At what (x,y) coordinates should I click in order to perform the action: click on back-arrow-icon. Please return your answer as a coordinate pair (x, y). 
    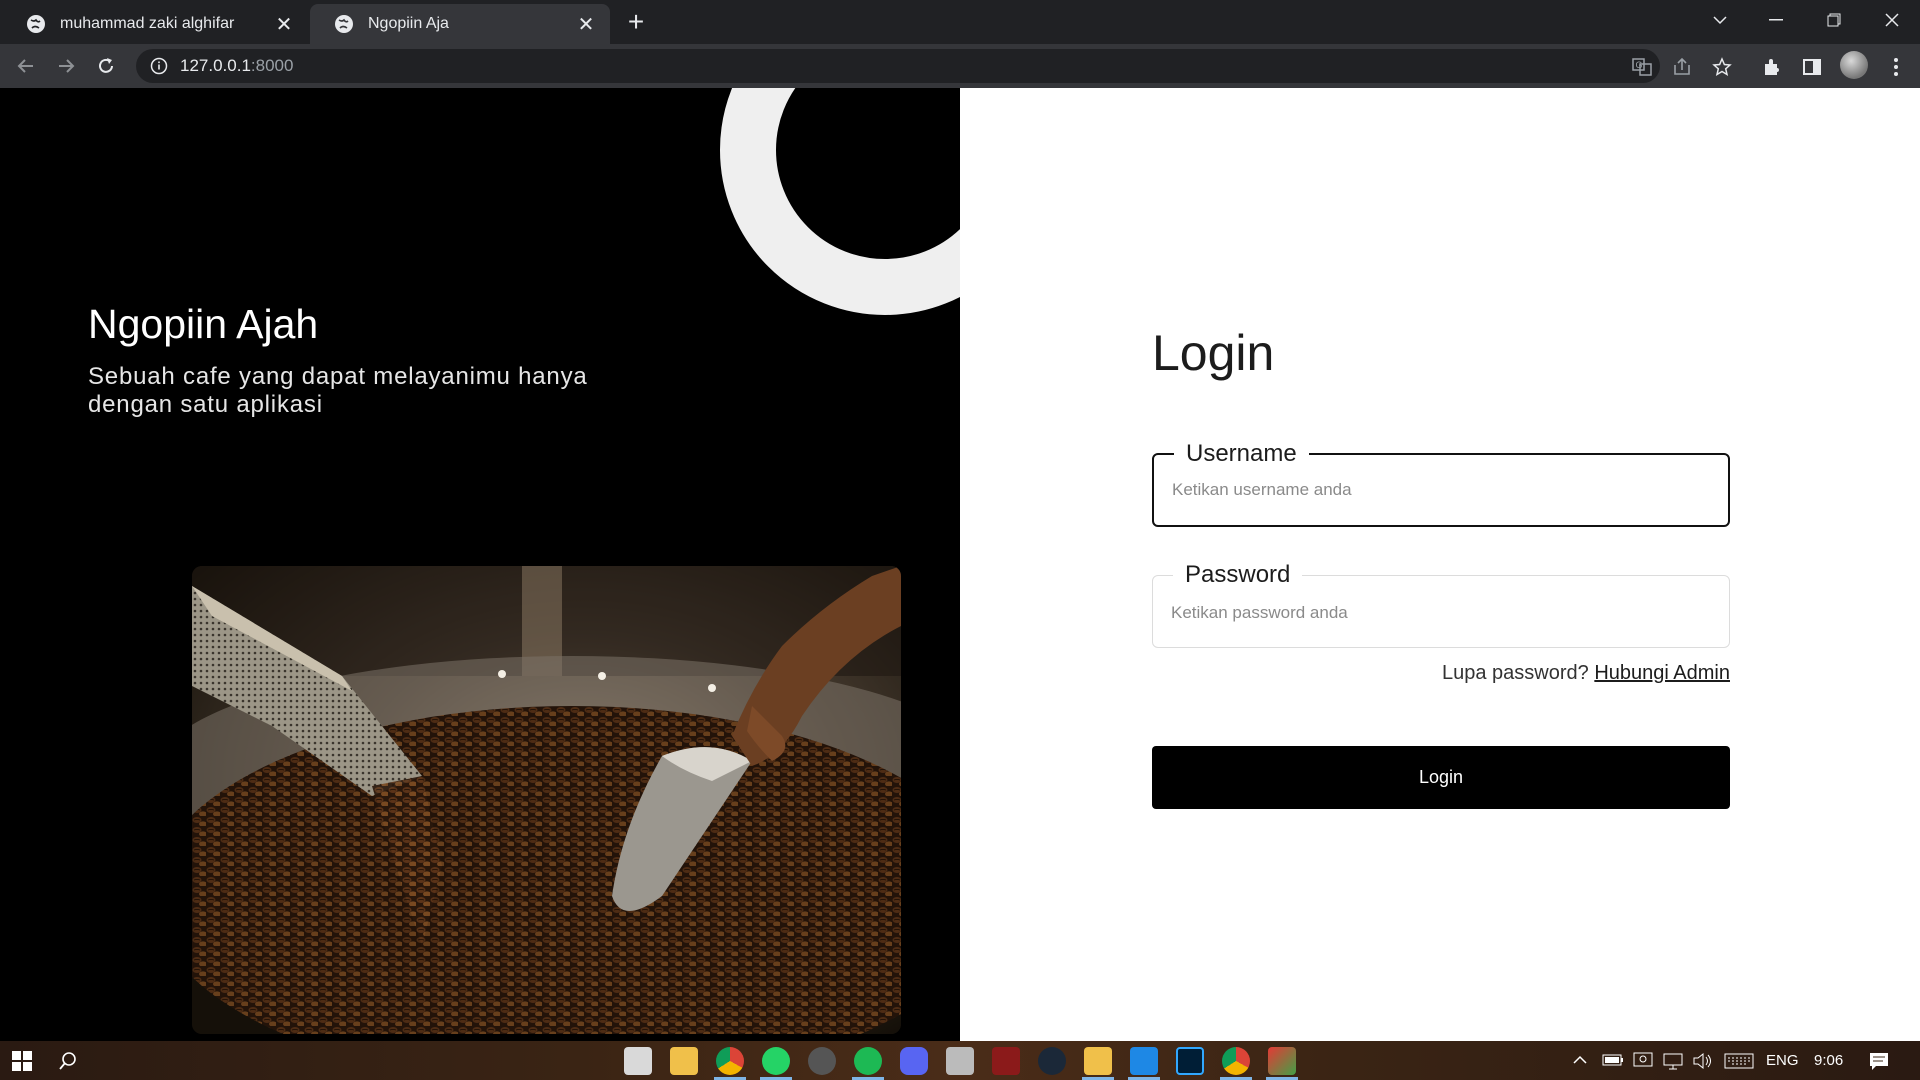
    Looking at the image, I should click on (26, 66).